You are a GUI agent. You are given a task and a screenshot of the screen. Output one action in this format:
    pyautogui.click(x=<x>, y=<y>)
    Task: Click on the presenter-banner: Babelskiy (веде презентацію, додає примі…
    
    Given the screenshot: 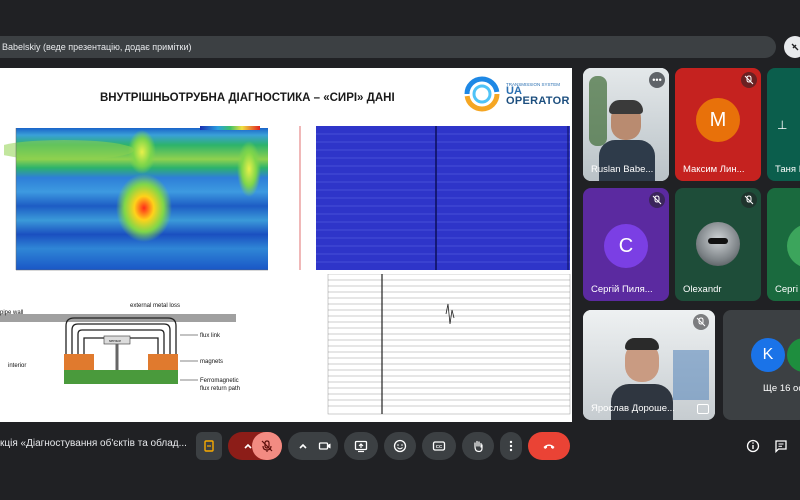 What is the action you would take?
    pyautogui.click(x=388, y=47)
    